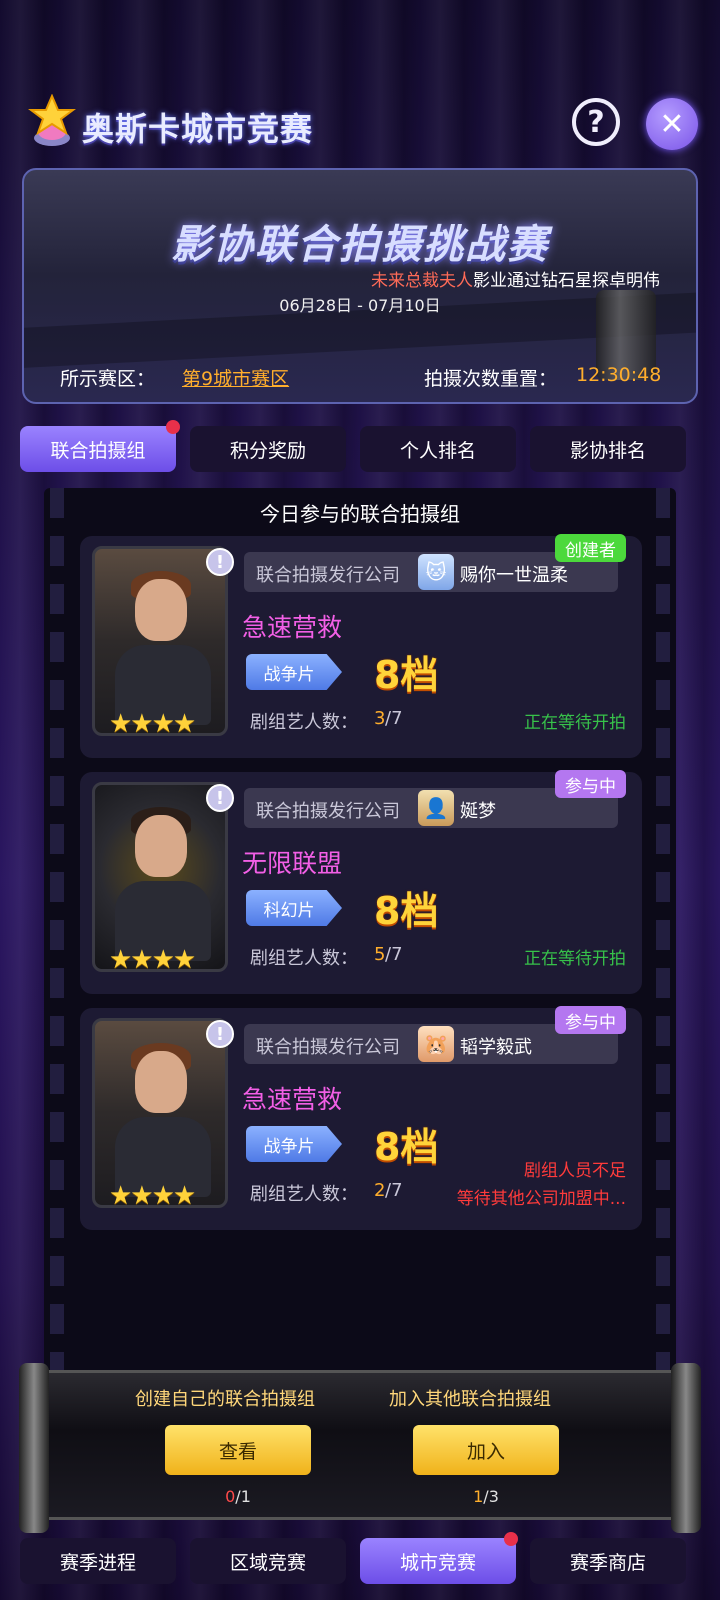  I want to click on tab-joint-shoot-group: 联合拍摄组, so click(98, 449).